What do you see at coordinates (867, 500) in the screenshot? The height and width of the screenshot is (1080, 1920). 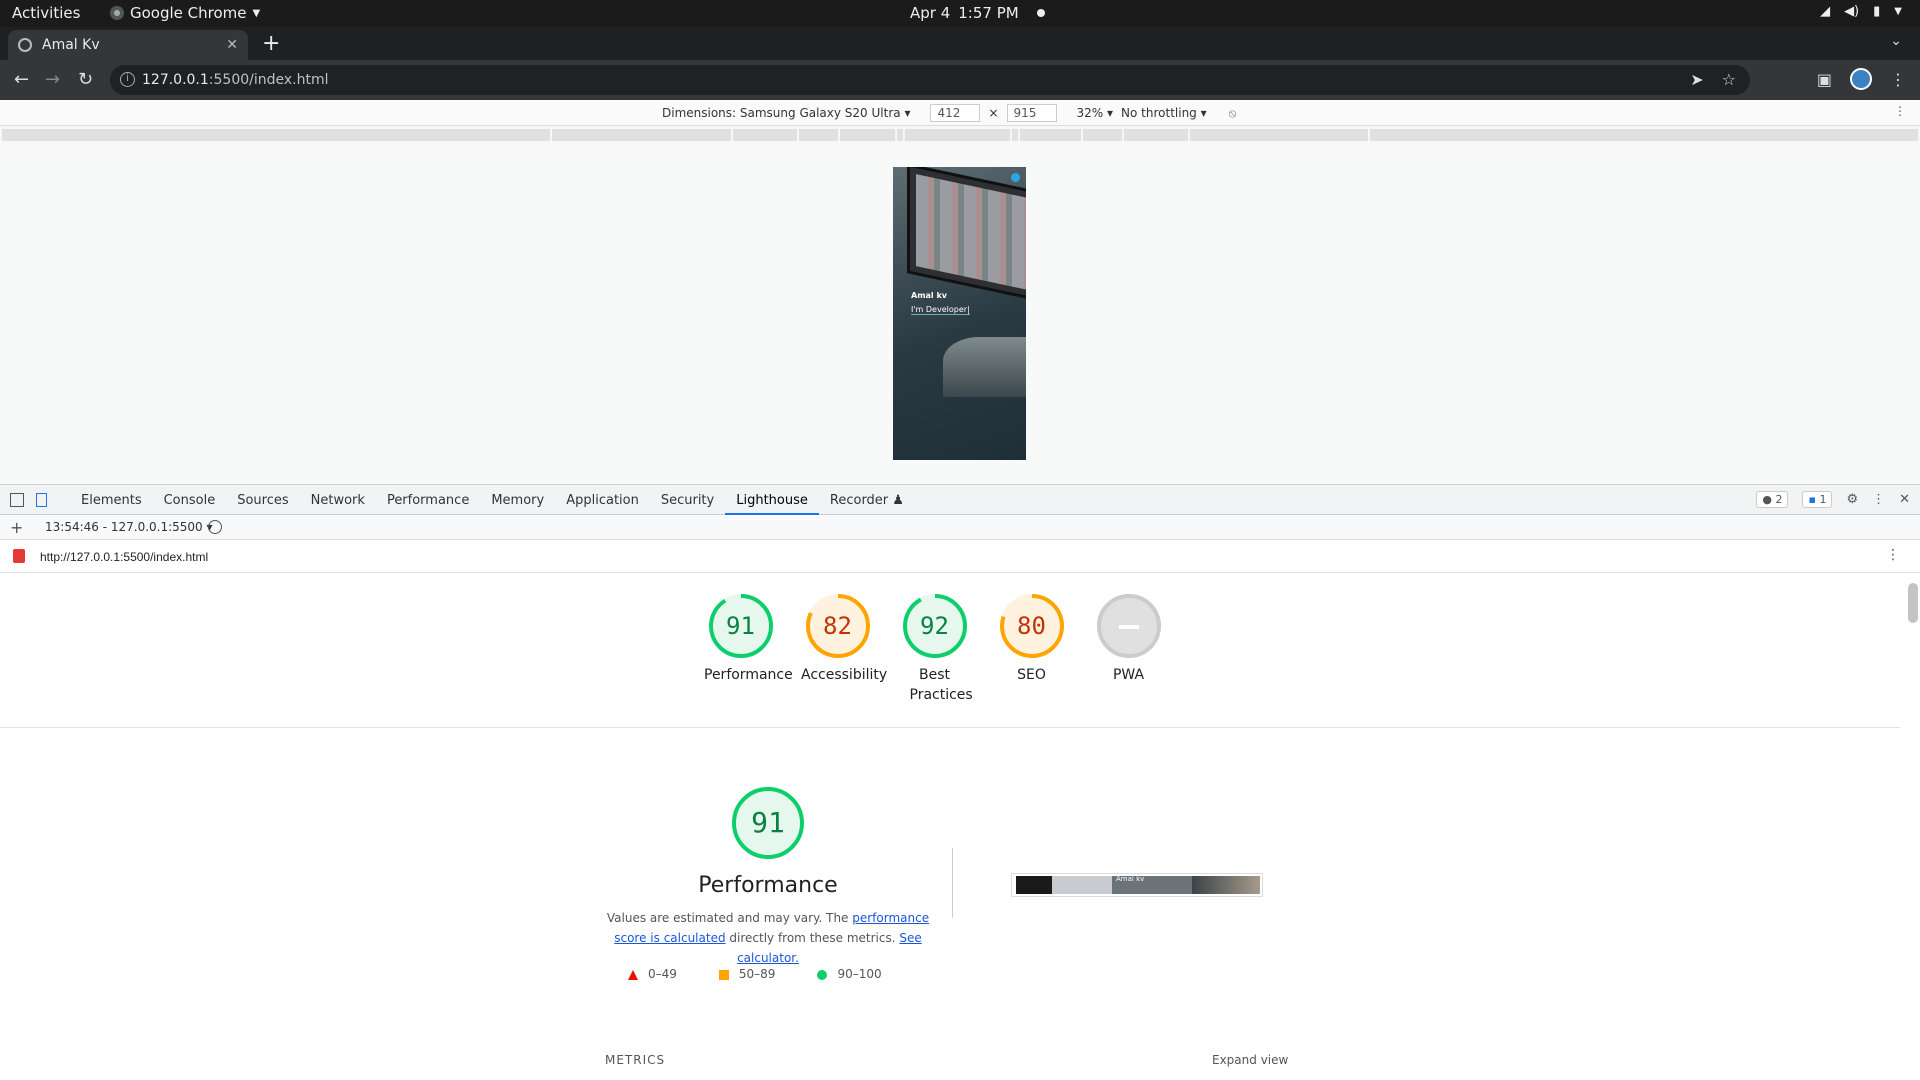 I see `devtools-tab-recorder: Recorder ♟` at bounding box center [867, 500].